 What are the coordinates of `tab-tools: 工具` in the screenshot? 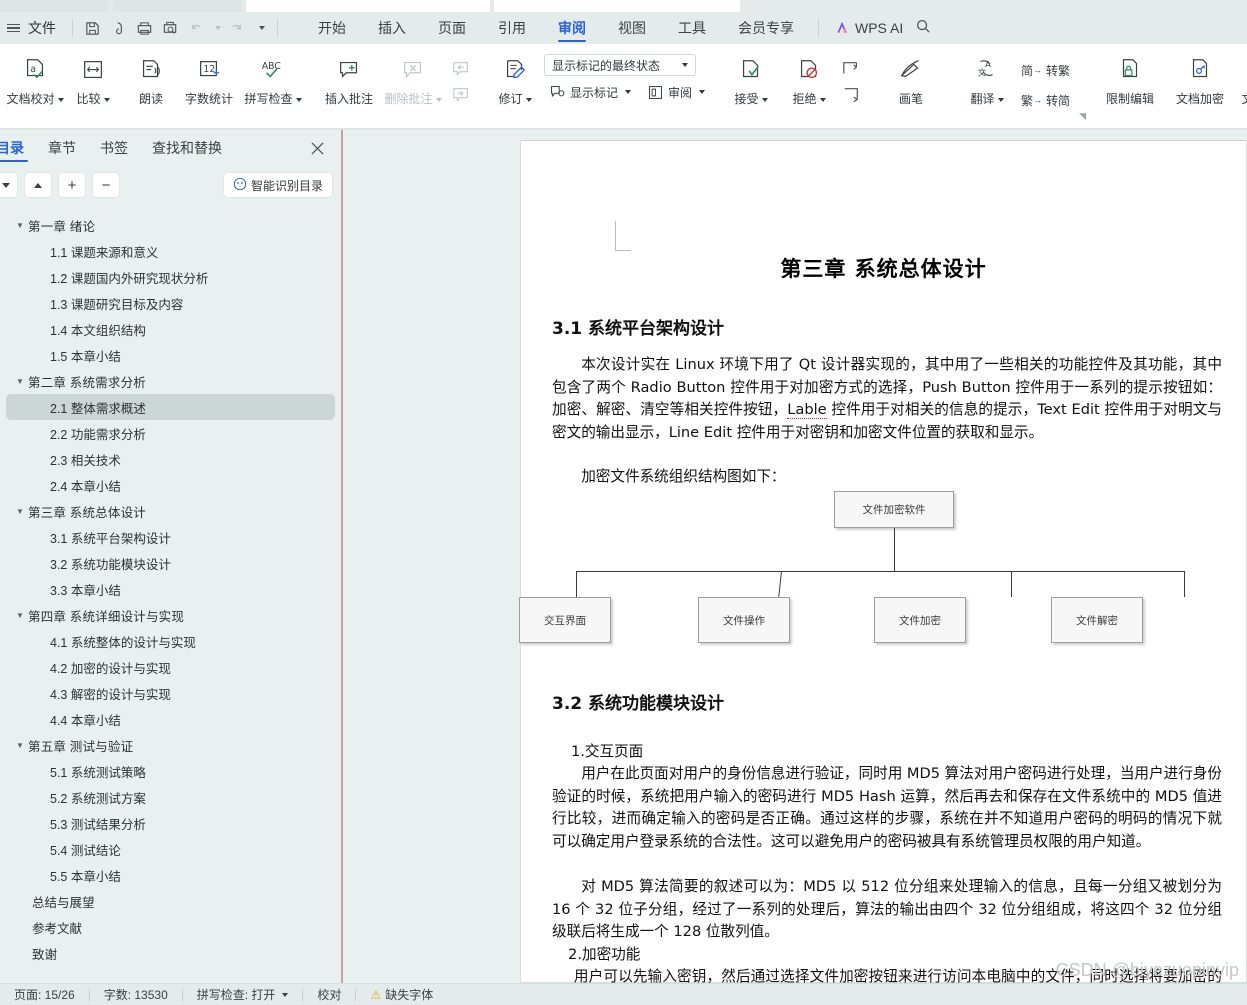 It's located at (692, 28).